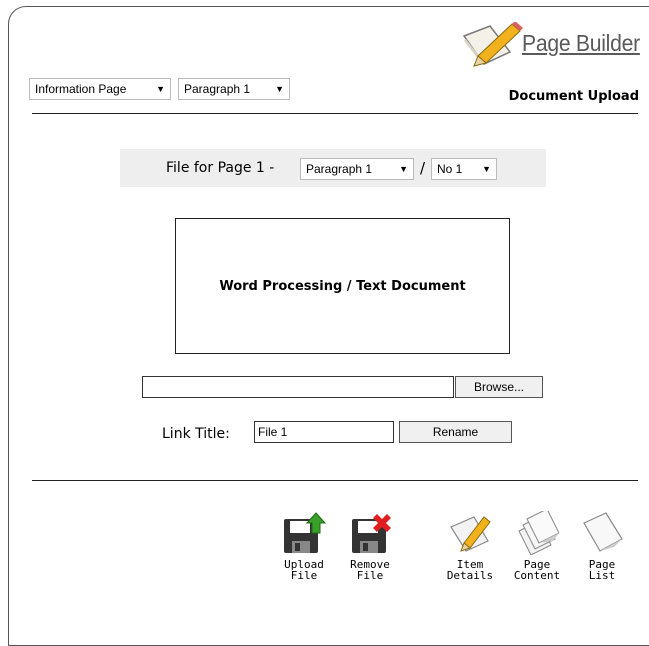 The height and width of the screenshot is (646, 649). I want to click on page-content-button: Page Content, so click(537, 546).